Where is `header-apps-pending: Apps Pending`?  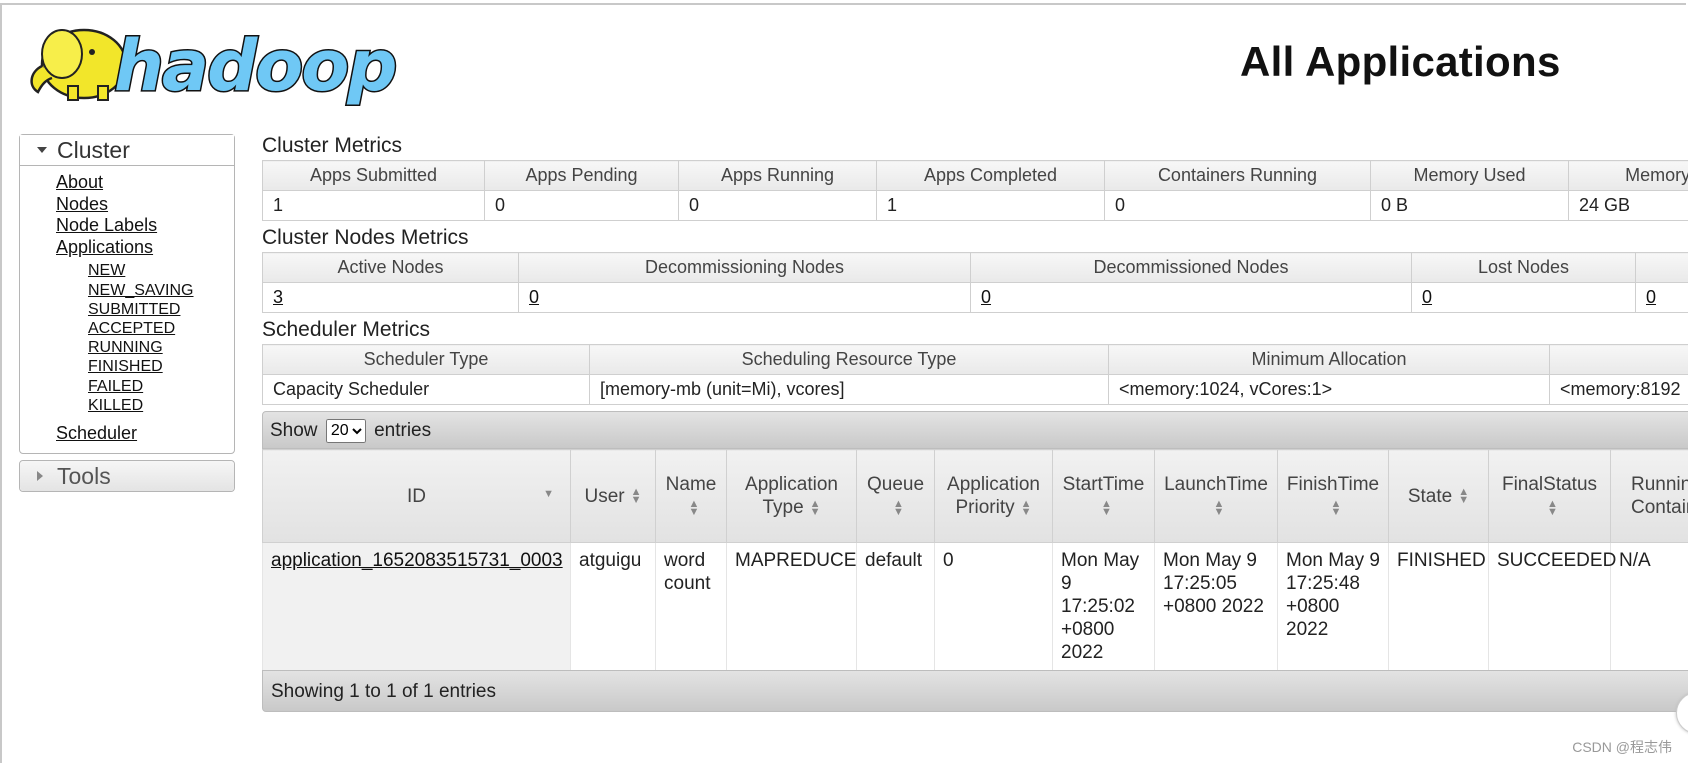
header-apps-pending: Apps Pending is located at coordinates (581, 175).